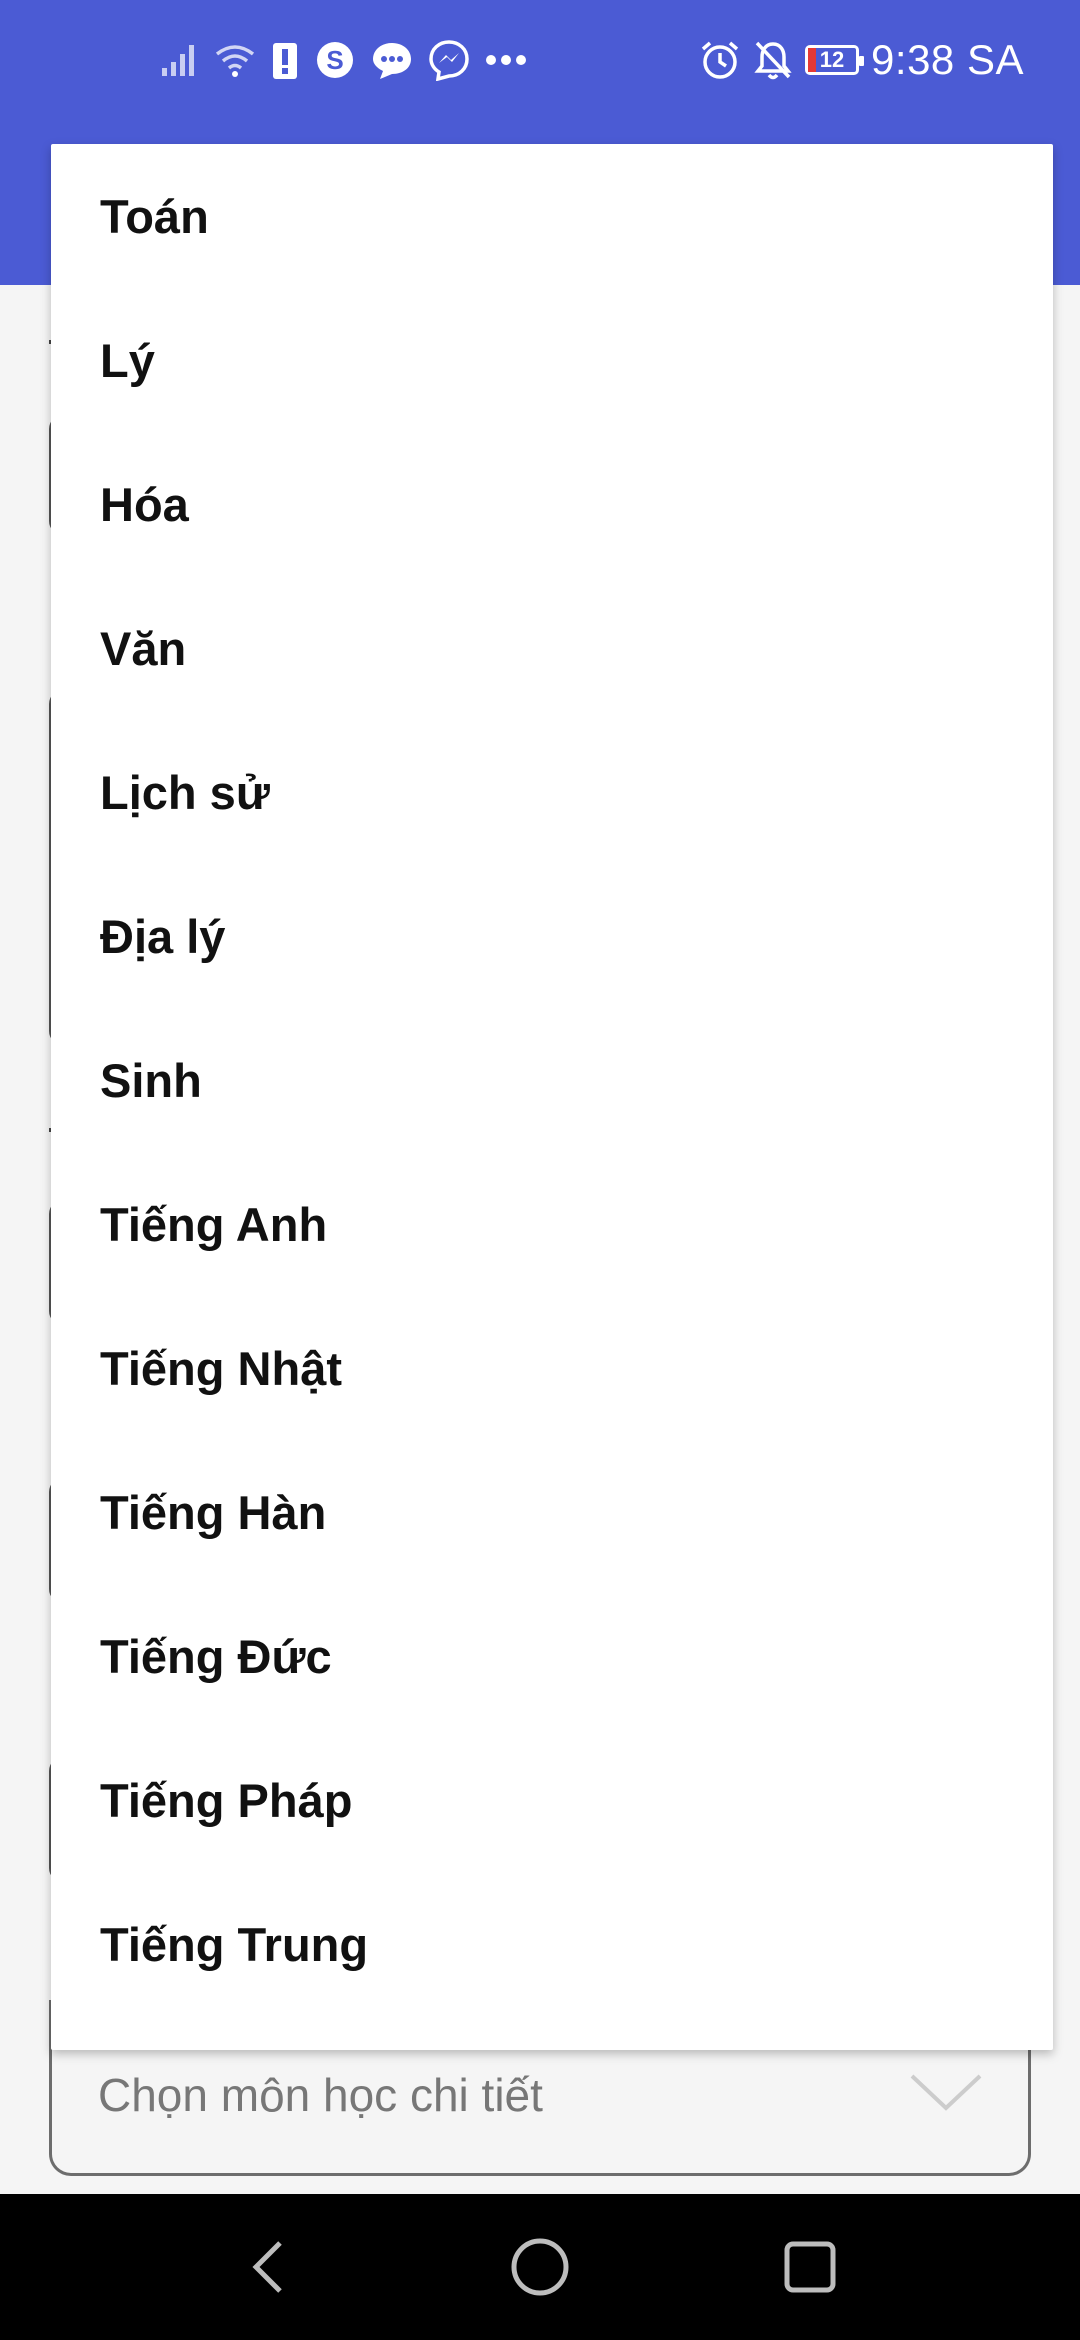 Image resolution: width=1080 pixels, height=2340 pixels. What do you see at coordinates (720, 60) in the screenshot?
I see `alarm-icon` at bounding box center [720, 60].